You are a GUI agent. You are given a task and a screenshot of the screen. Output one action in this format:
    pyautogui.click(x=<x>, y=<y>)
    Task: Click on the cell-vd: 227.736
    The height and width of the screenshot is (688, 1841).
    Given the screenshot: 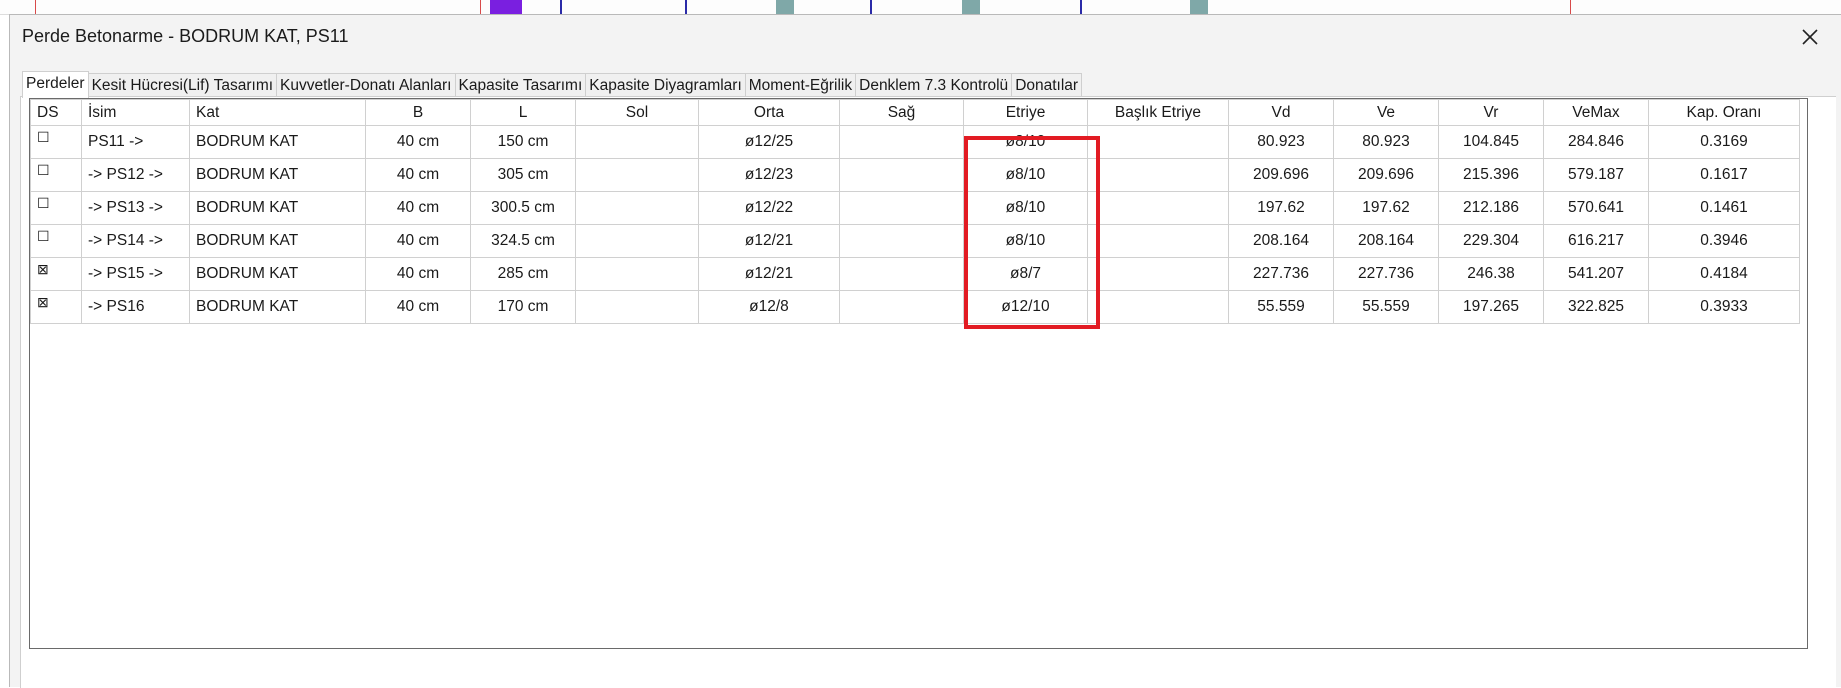 What is the action you would take?
    pyautogui.click(x=1281, y=274)
    